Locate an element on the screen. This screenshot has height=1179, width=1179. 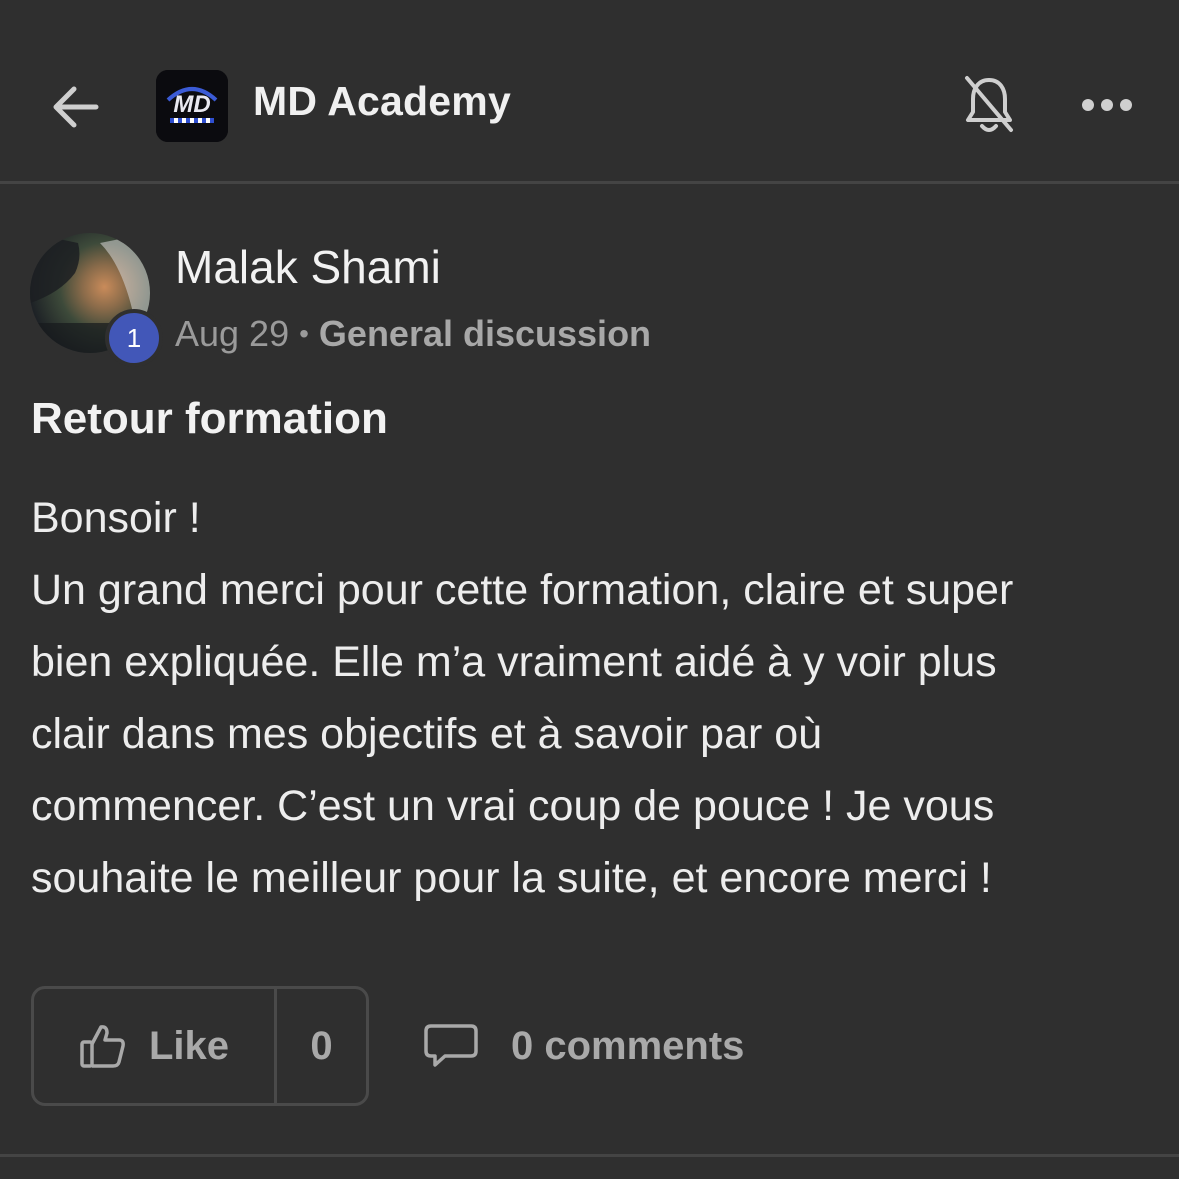
post-meta: Aug 29 • General discussion is located at coordinates (413, 334).